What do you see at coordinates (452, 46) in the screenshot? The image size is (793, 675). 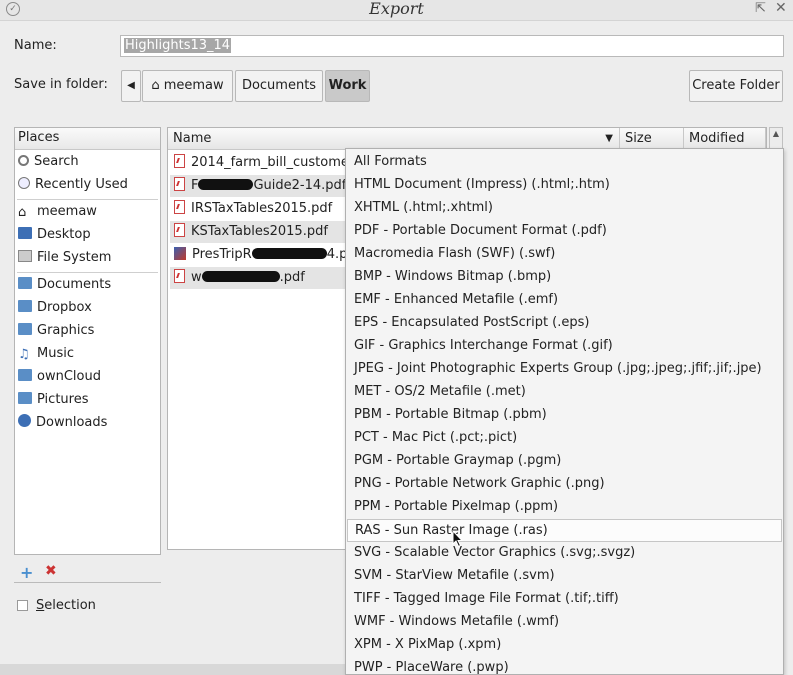 I see `name-input: Highlights13_14` at bounding box center [452, 46].